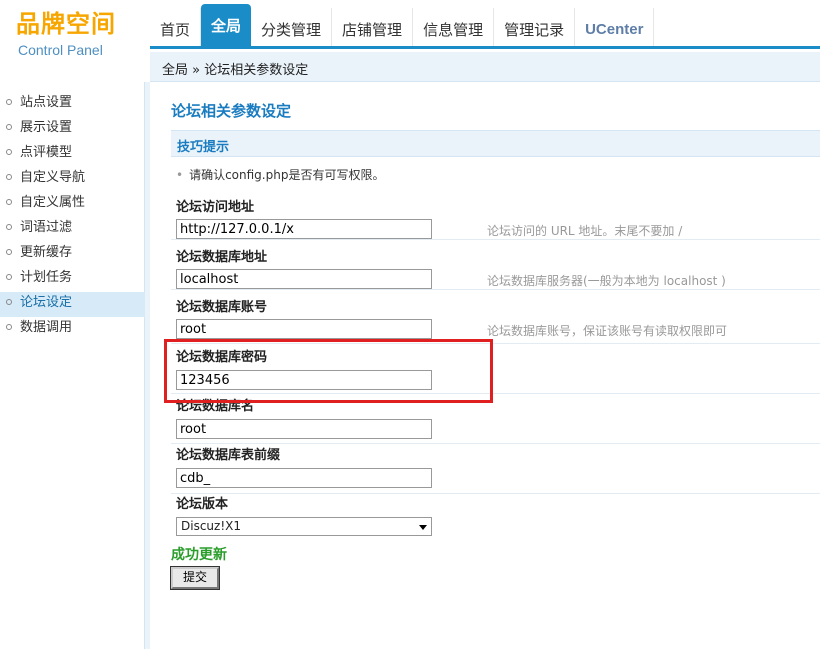 The width and height of the screenshot is (820, 649). What do you see at coordinates (46, 227) in the screenshot?
I see `sidebar-item-label: 词语过滤` at bounding box center [46, 227].